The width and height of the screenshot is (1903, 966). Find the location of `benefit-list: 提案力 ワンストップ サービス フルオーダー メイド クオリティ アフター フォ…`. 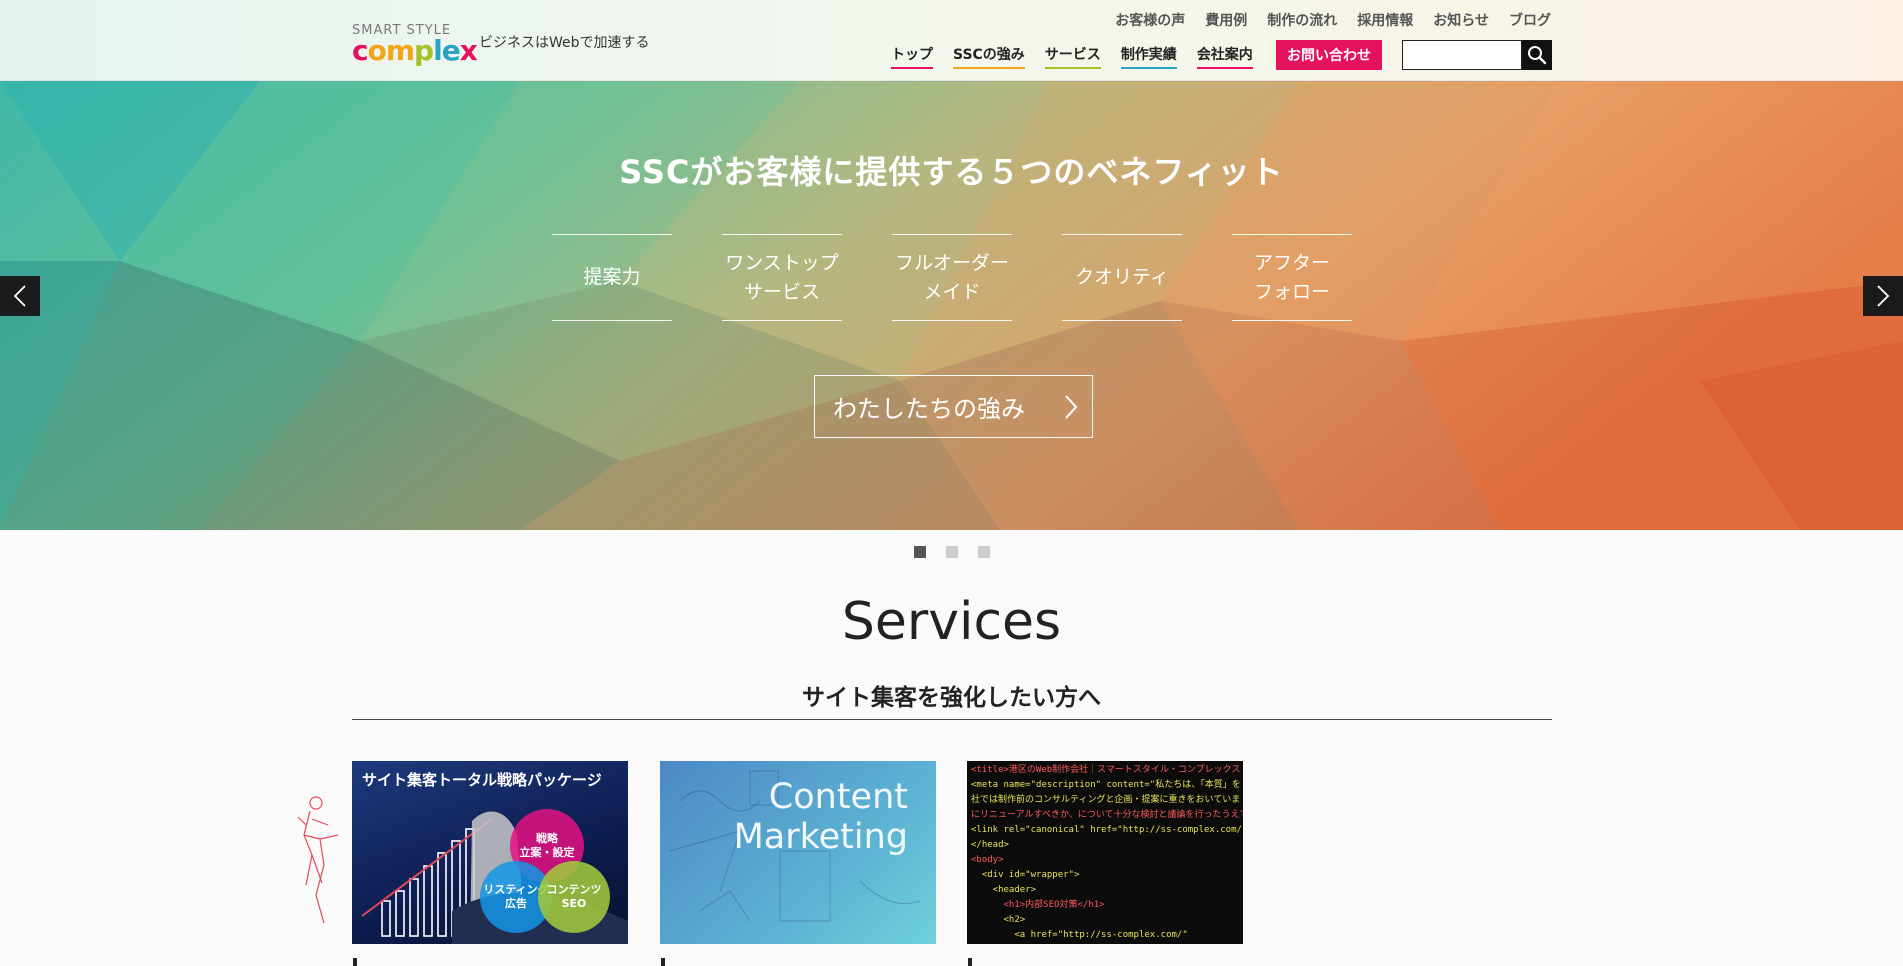

benefit-list: 提案力 ワンストップ サービス フルオーダー メイド クオリティ アフター フォ… is located at coordinates (952, 277).